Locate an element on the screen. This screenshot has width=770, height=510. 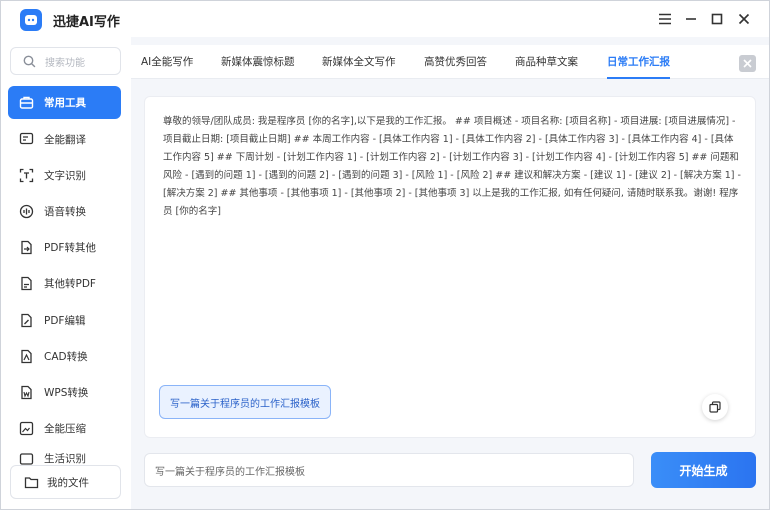
sidebar-item-label: PDF转其他 is located at coordinates (70, 248).